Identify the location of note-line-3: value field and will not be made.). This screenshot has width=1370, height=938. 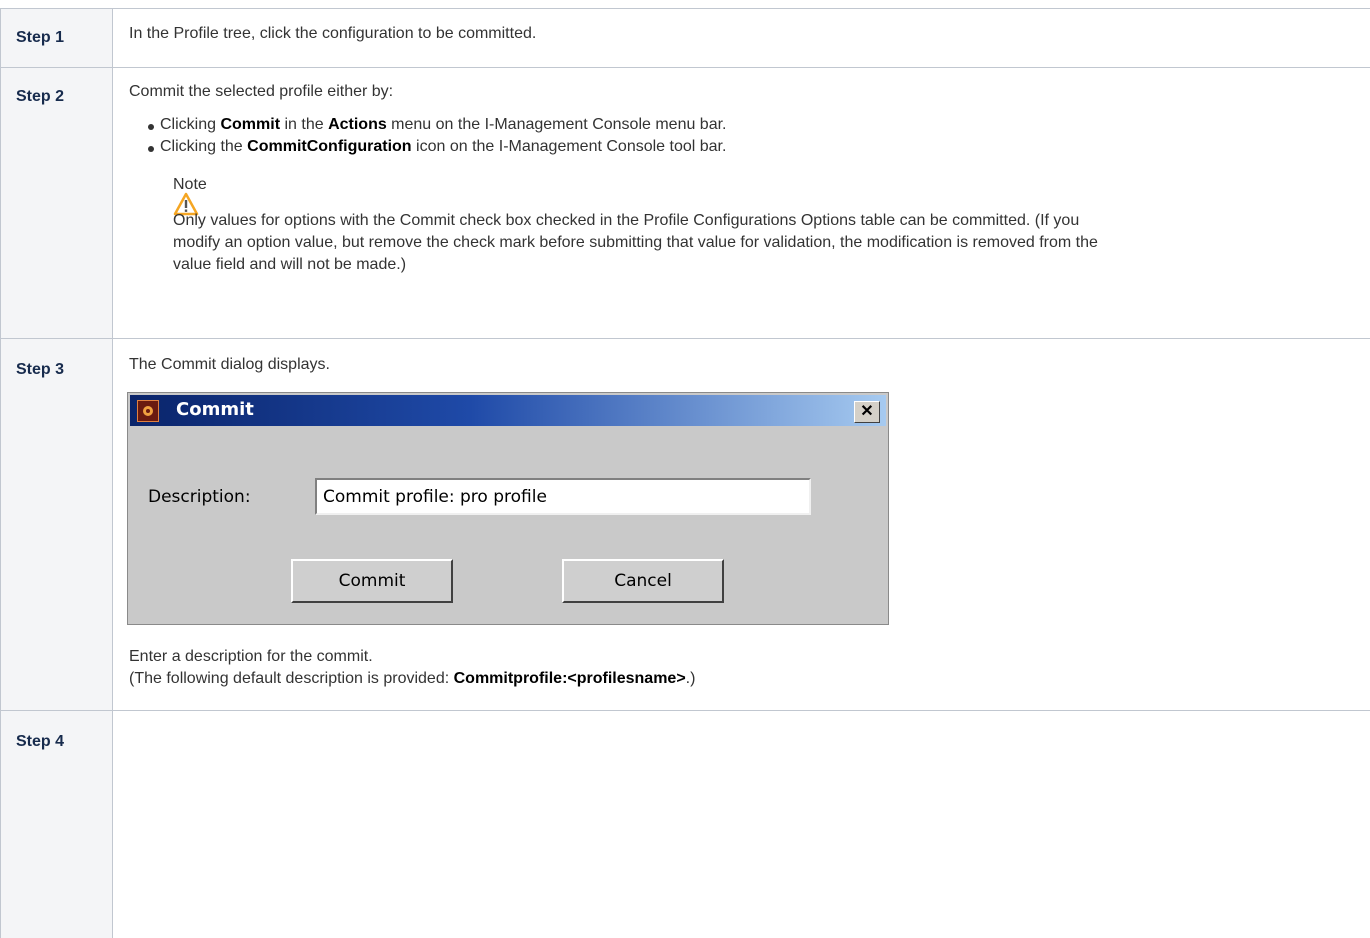
(290, 264).